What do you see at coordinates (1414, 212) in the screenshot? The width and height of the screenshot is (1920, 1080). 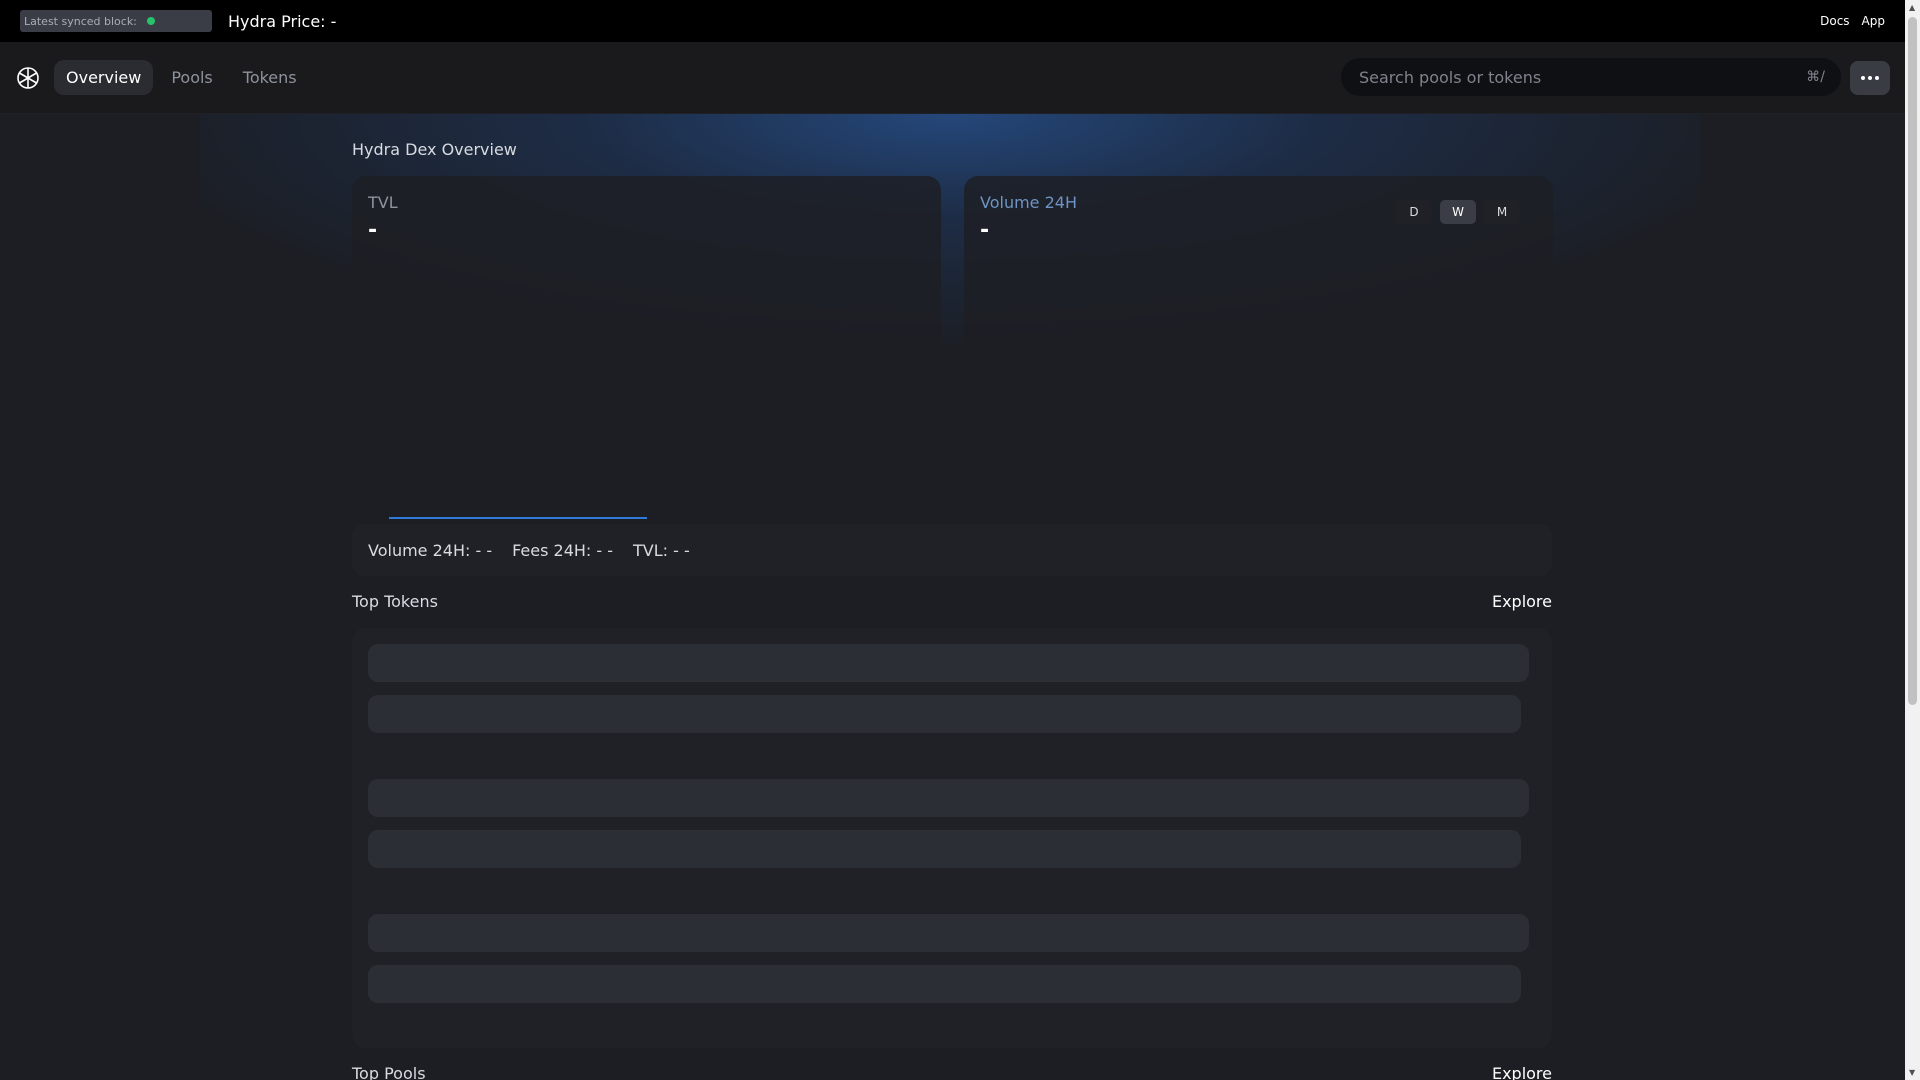 I see `range-day-button: D` at bounding box center [1414, 212].